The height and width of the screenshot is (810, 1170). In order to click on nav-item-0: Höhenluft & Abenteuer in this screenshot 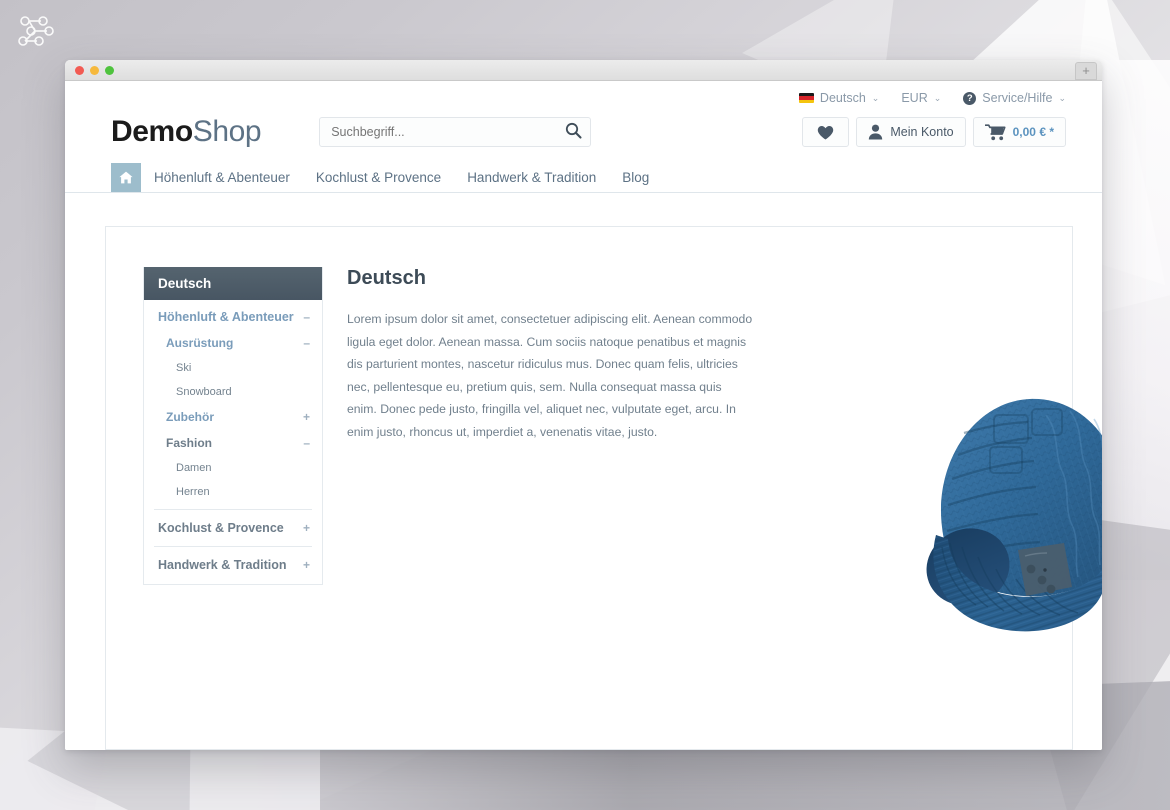, I will do `click(222, 177)`.